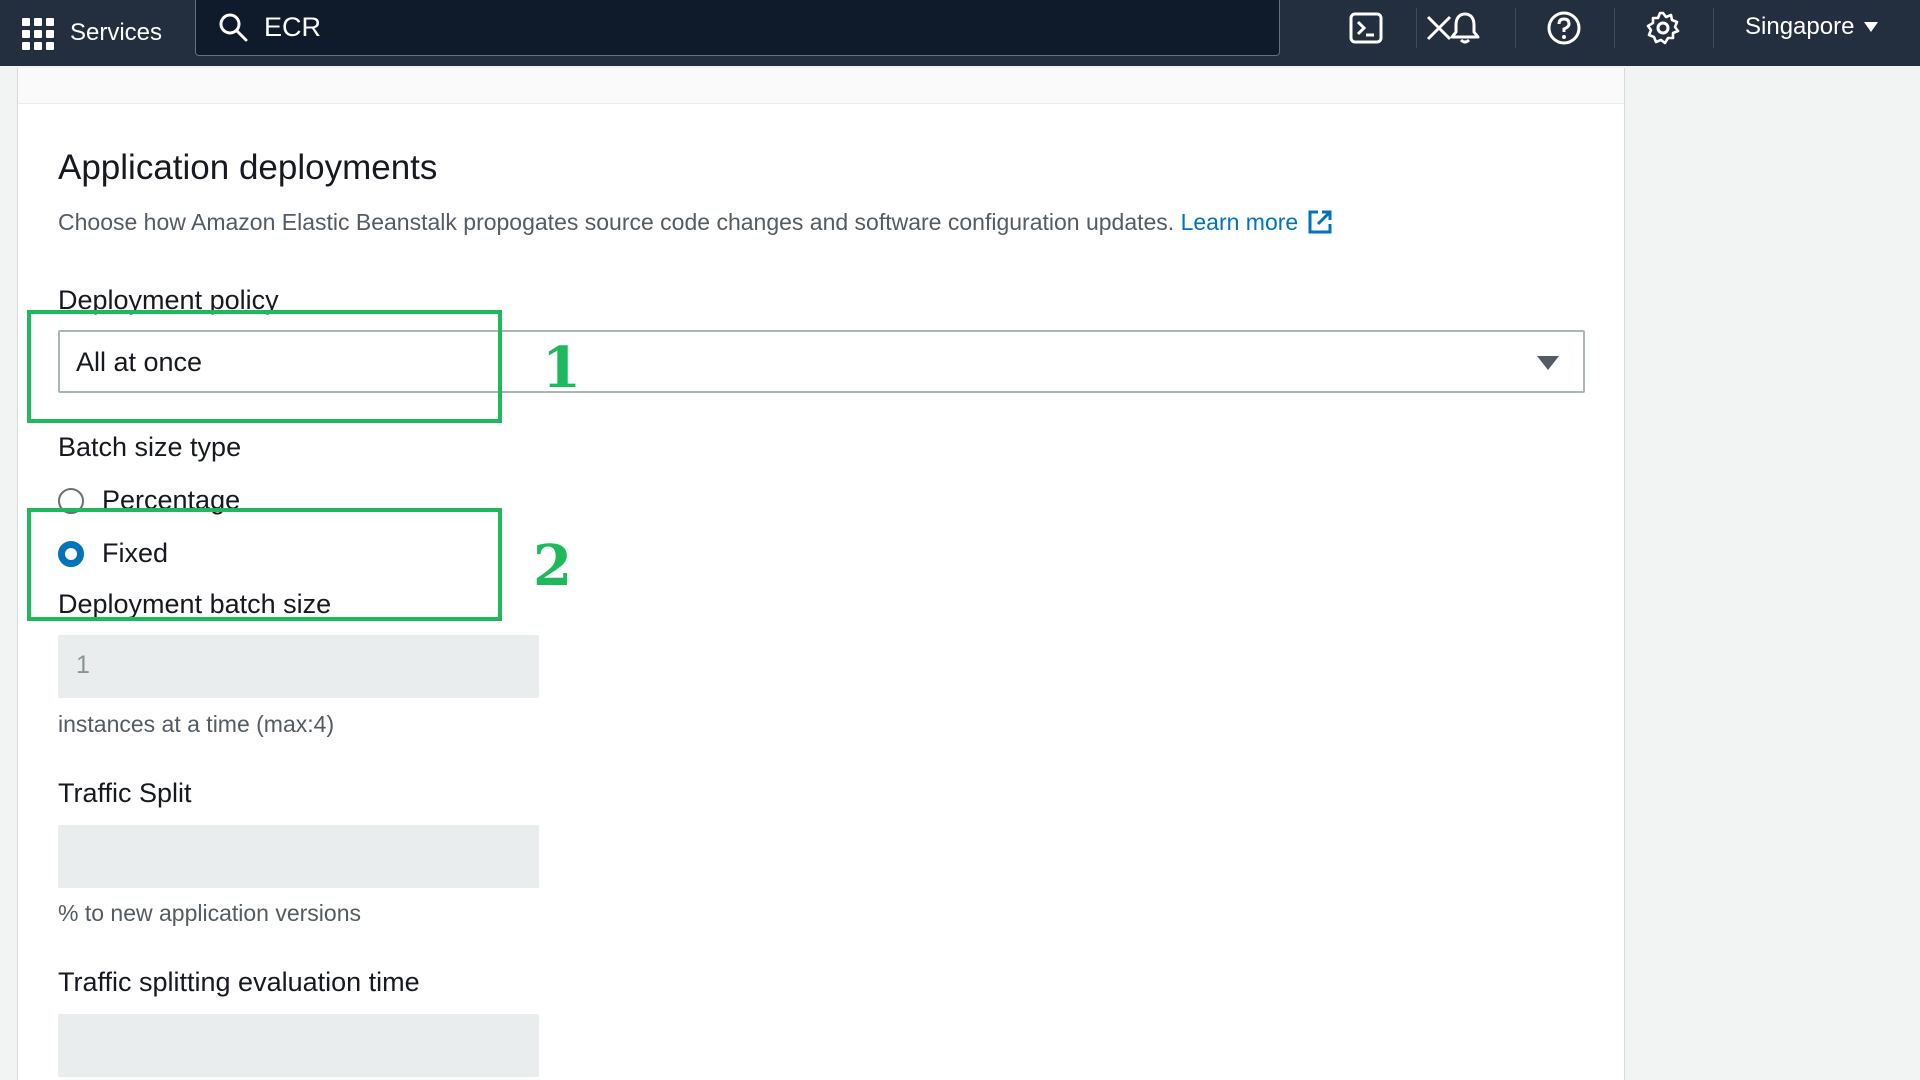  I want to click on traffic-eval-time-input, so click(298, 1045).